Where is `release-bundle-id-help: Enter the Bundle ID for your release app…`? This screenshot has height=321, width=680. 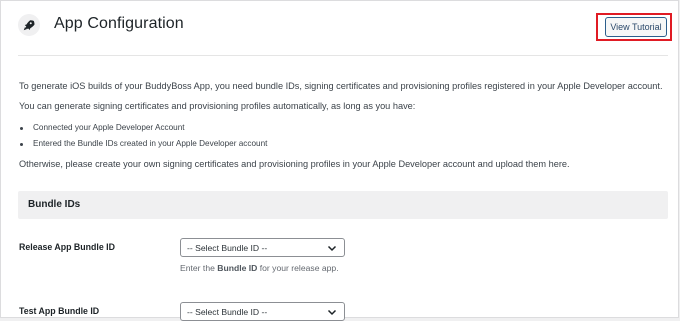
release-bundle-id-help: Enter the Bundle ID for your release app… is located at coordinates (259, 268).